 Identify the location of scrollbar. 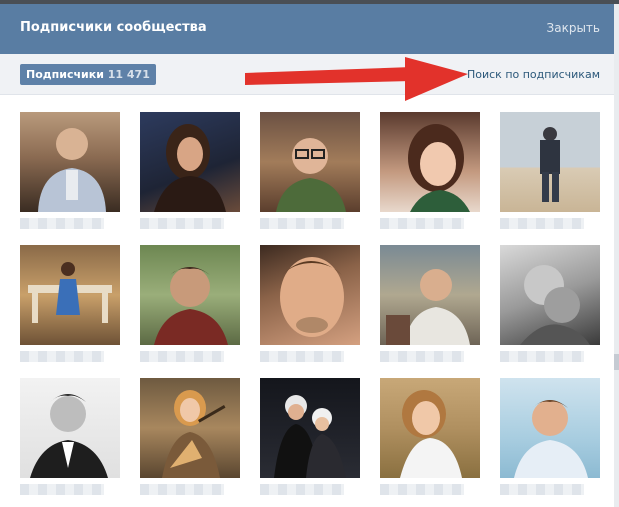
(616, 255).